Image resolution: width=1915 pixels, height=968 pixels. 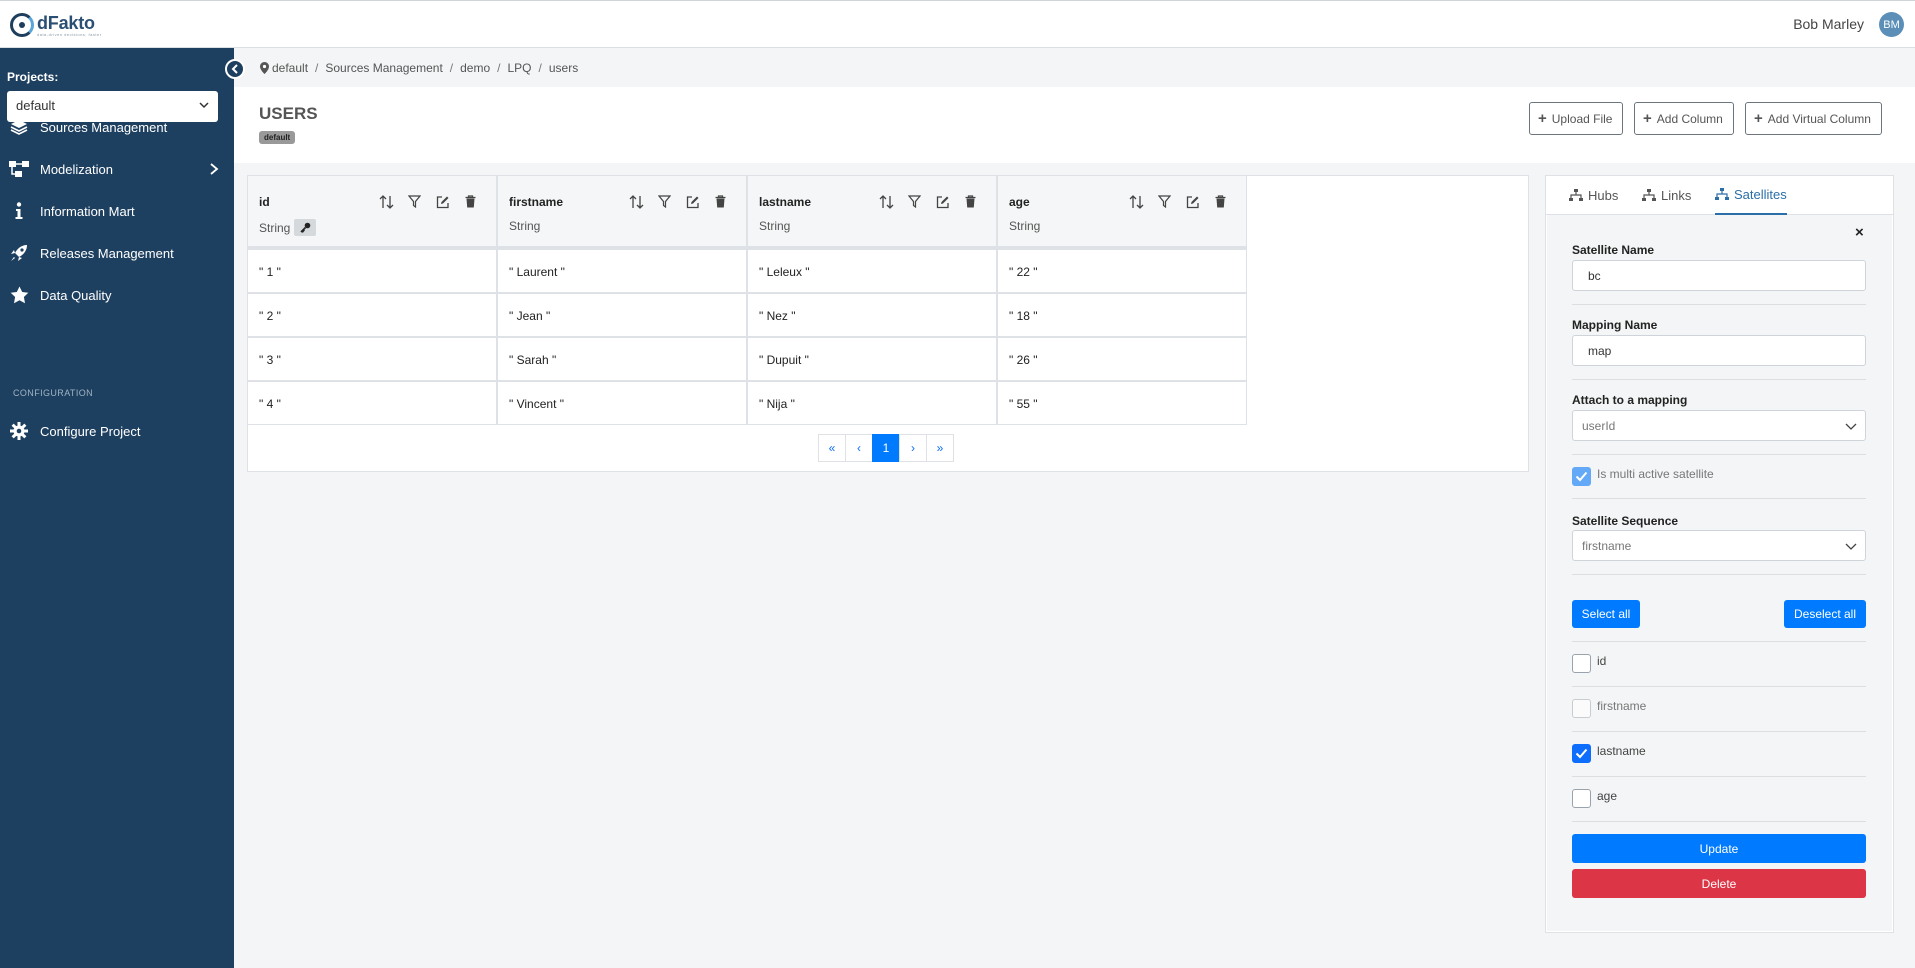 What do you see at coordinates (1122, 212) in the screenshot?
I see `column-header-age: age String` at bounding box center [1122, 212].